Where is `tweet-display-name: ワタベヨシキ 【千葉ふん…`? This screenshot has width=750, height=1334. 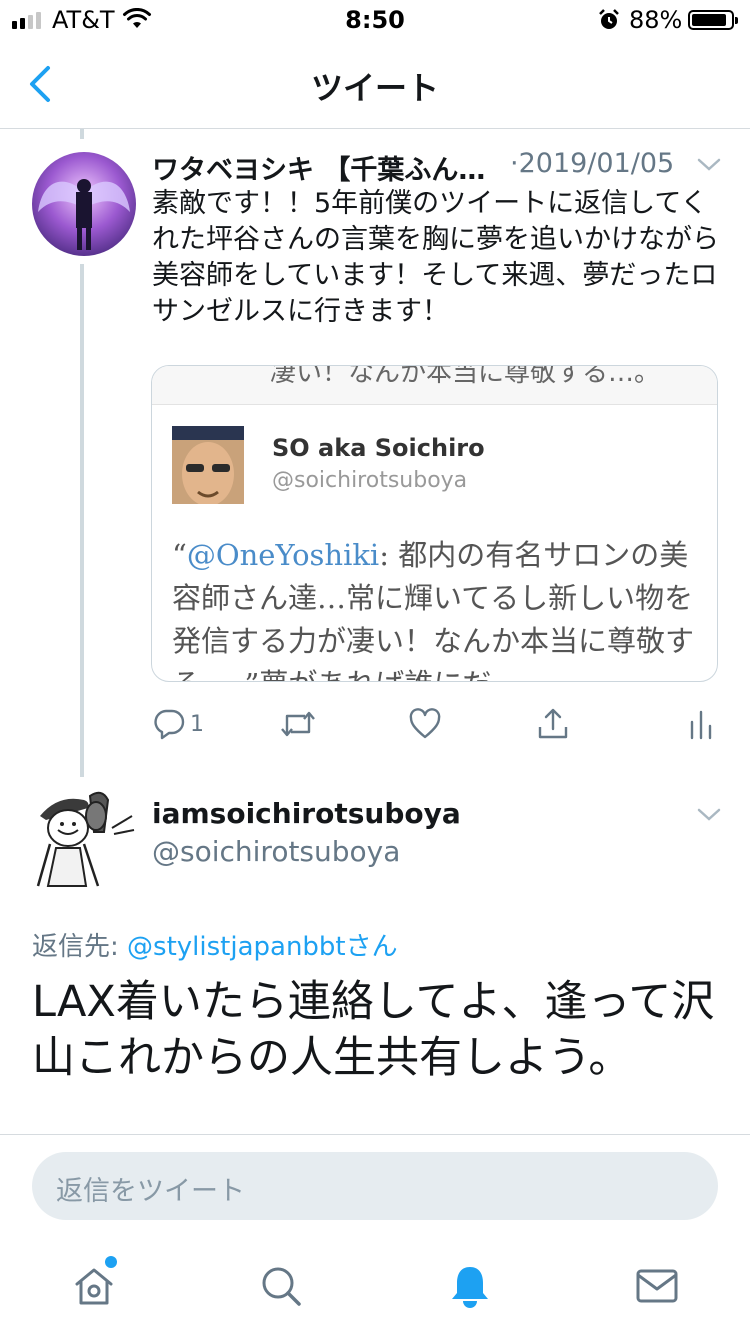
tweet-display-name: ワタベヨシキ 【千葉ふん… is located at coordinates (324, 167).